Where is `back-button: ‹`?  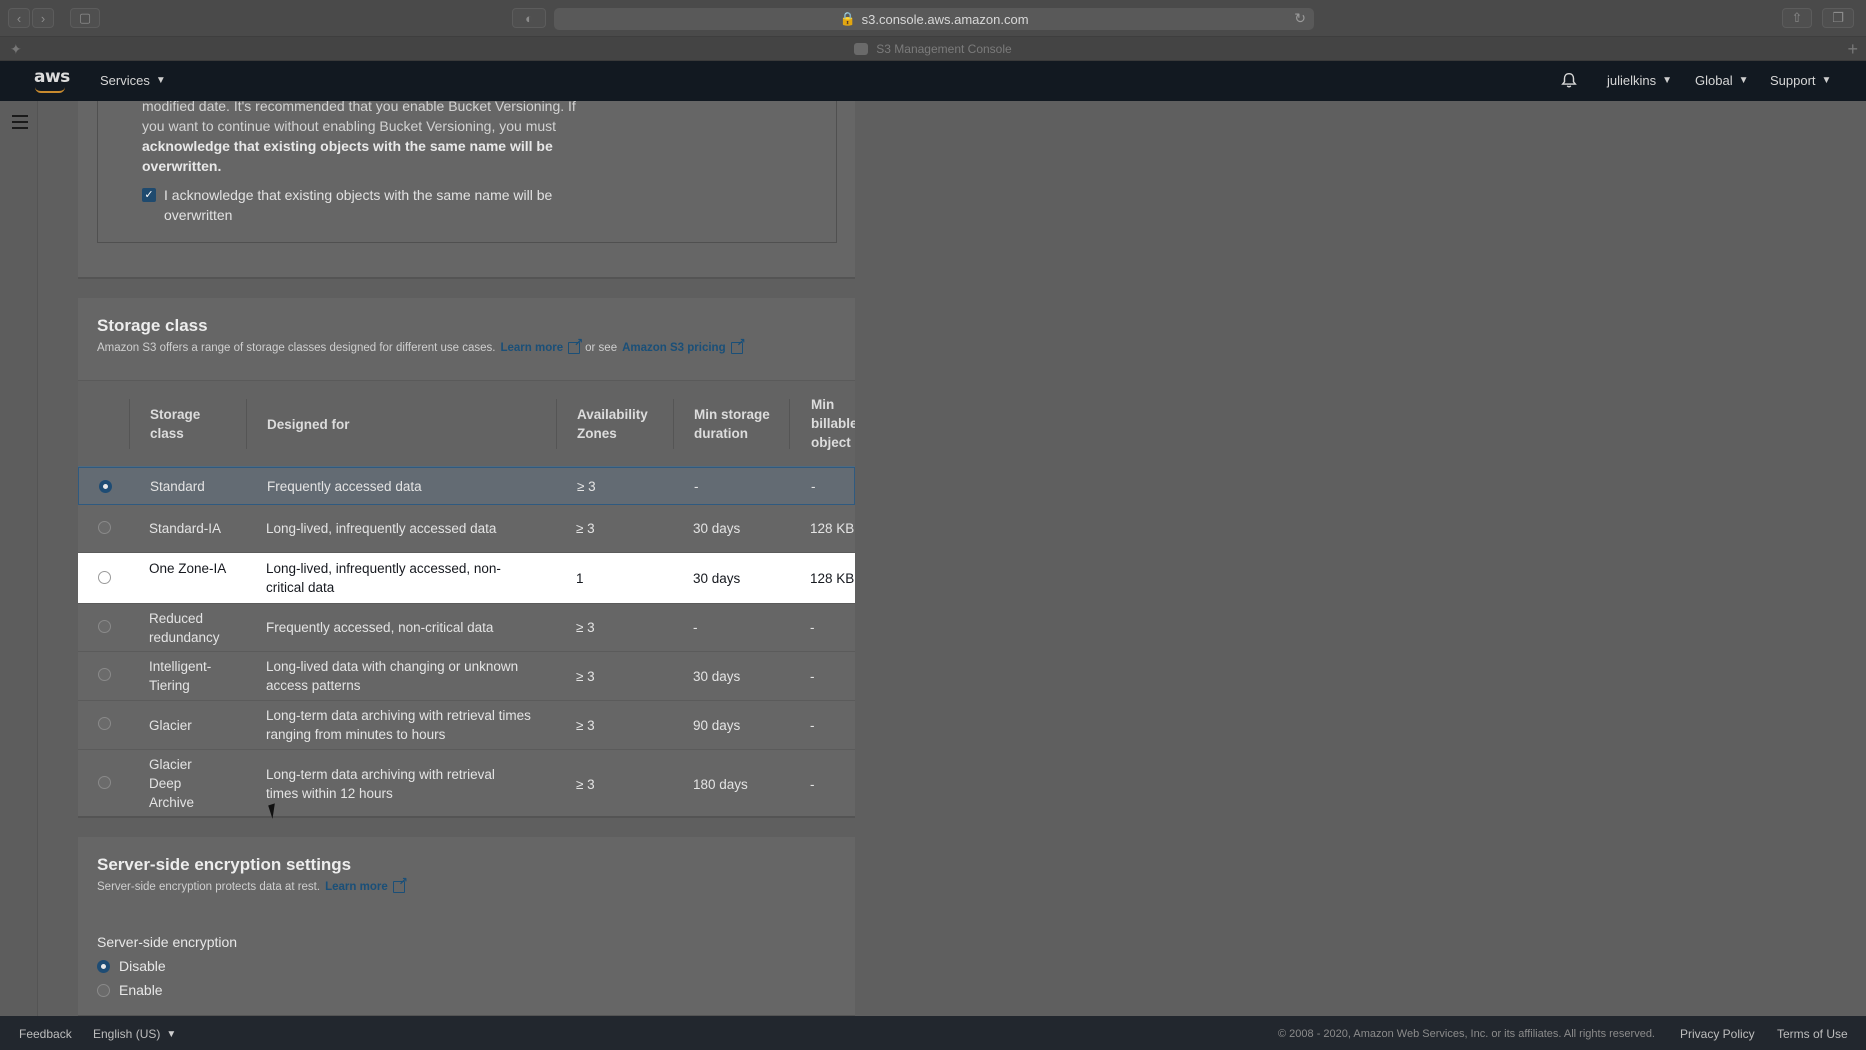
back-button: ‹ is located at coordinates (19, 18).